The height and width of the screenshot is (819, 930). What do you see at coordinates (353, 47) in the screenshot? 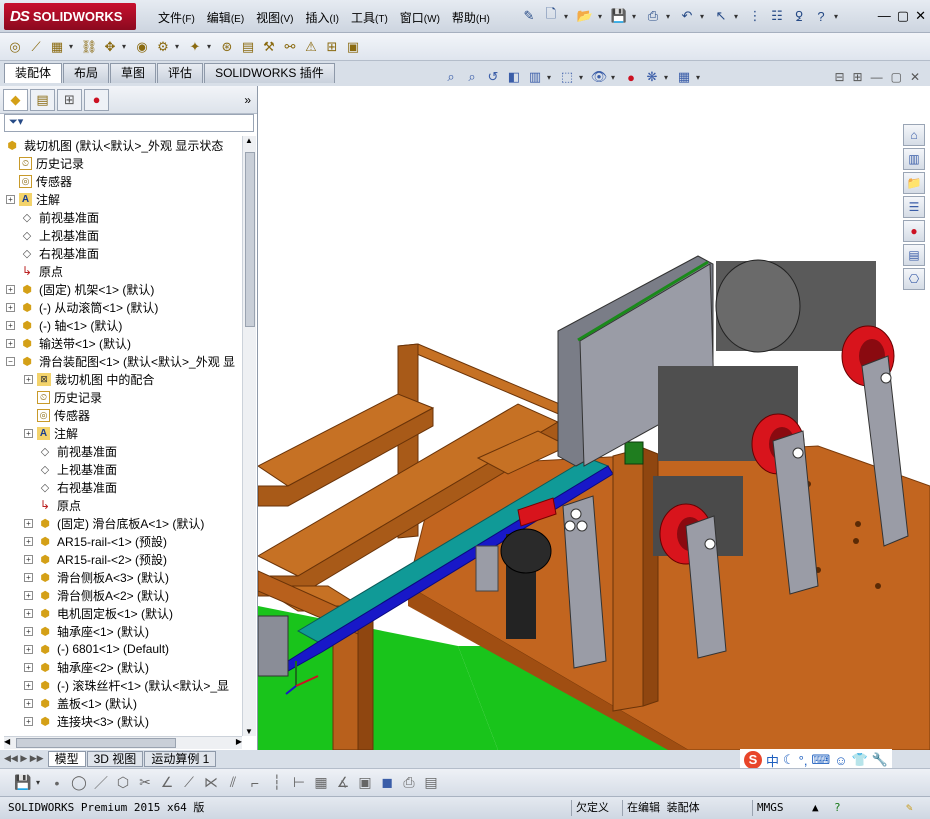
I see `instant3d-icon: ▣` at bounding box center [353, 47].